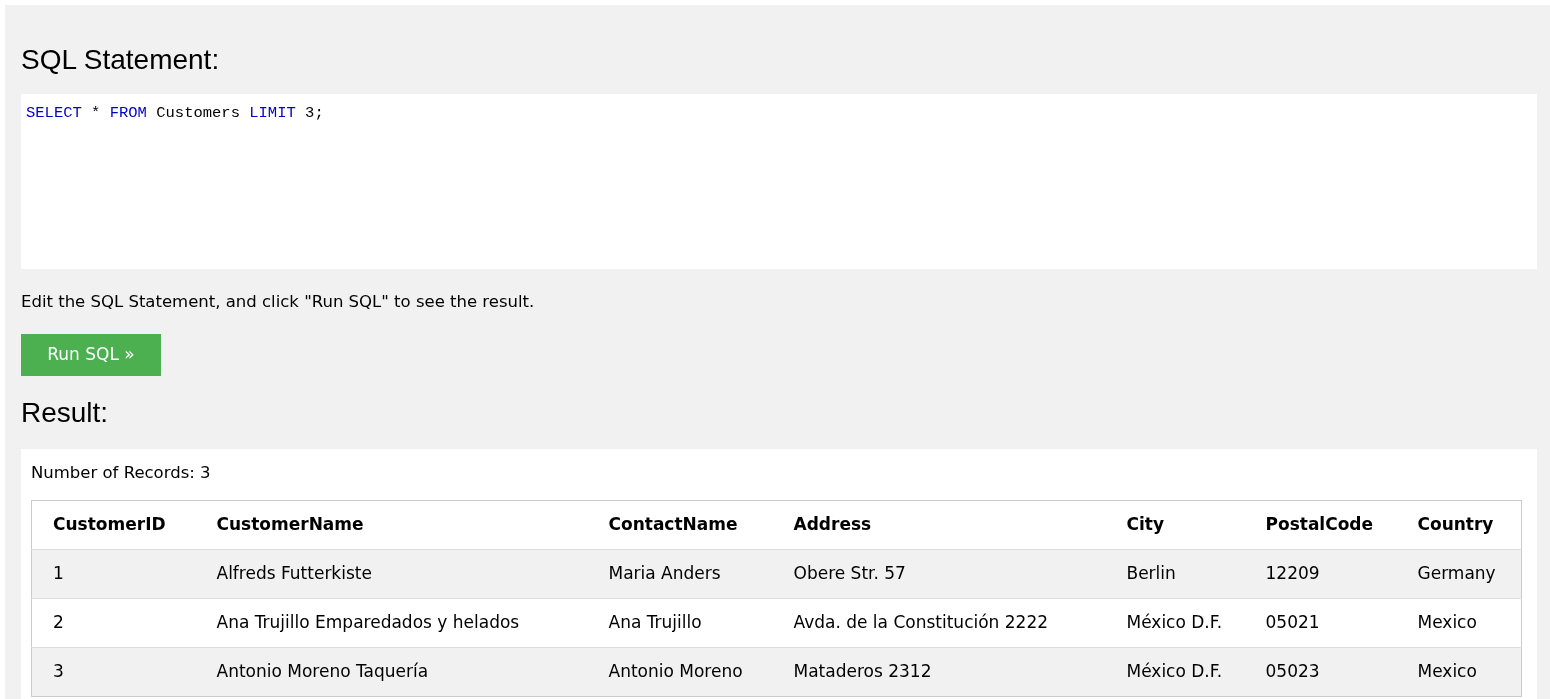 This screenshot has width=1550, height=699. What do you see at coordinates (680, 574) in the screenshot?
I see `table-cell: Maria Anders` at bounding box center [680, 574].